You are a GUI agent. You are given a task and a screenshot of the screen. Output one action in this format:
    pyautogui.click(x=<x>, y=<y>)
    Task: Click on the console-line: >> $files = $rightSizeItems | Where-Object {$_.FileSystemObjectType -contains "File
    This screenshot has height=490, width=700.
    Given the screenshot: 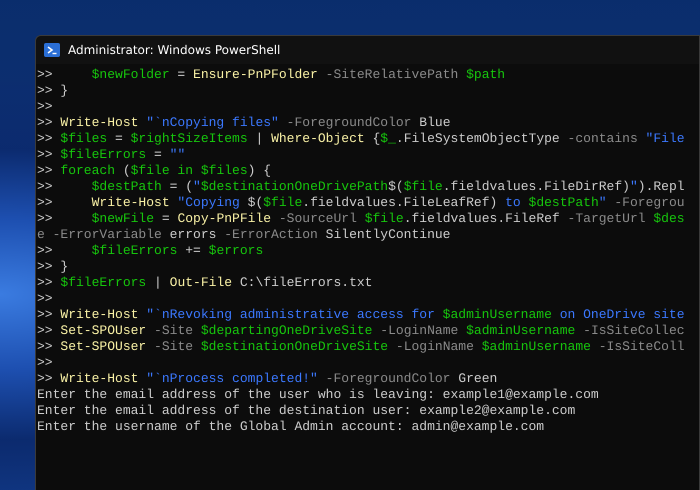 What is the action you would take?
    pyautogui.click(x=361, y=139)
    